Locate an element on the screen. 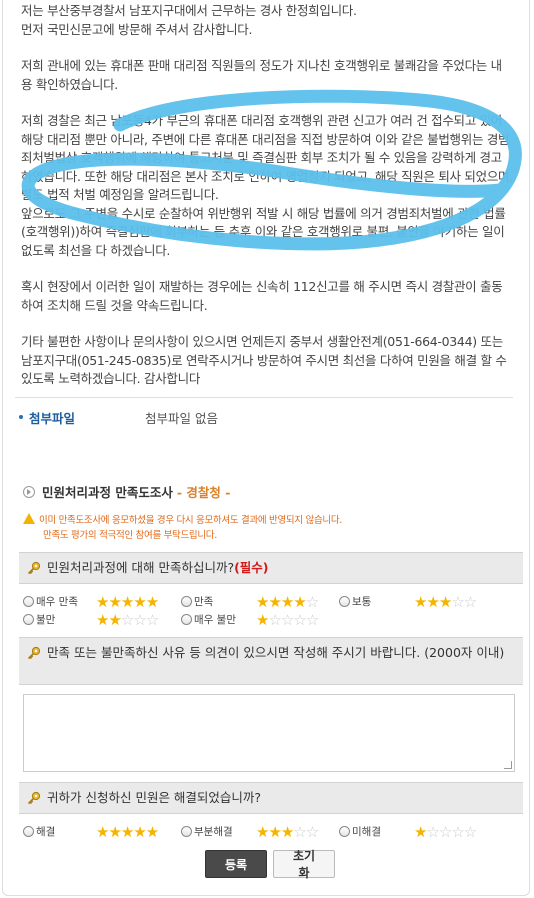 The width and height of the screenshot is (534, 898). q3-option-partially-resolved: 부분해결 is located at coordinates (207, 831).